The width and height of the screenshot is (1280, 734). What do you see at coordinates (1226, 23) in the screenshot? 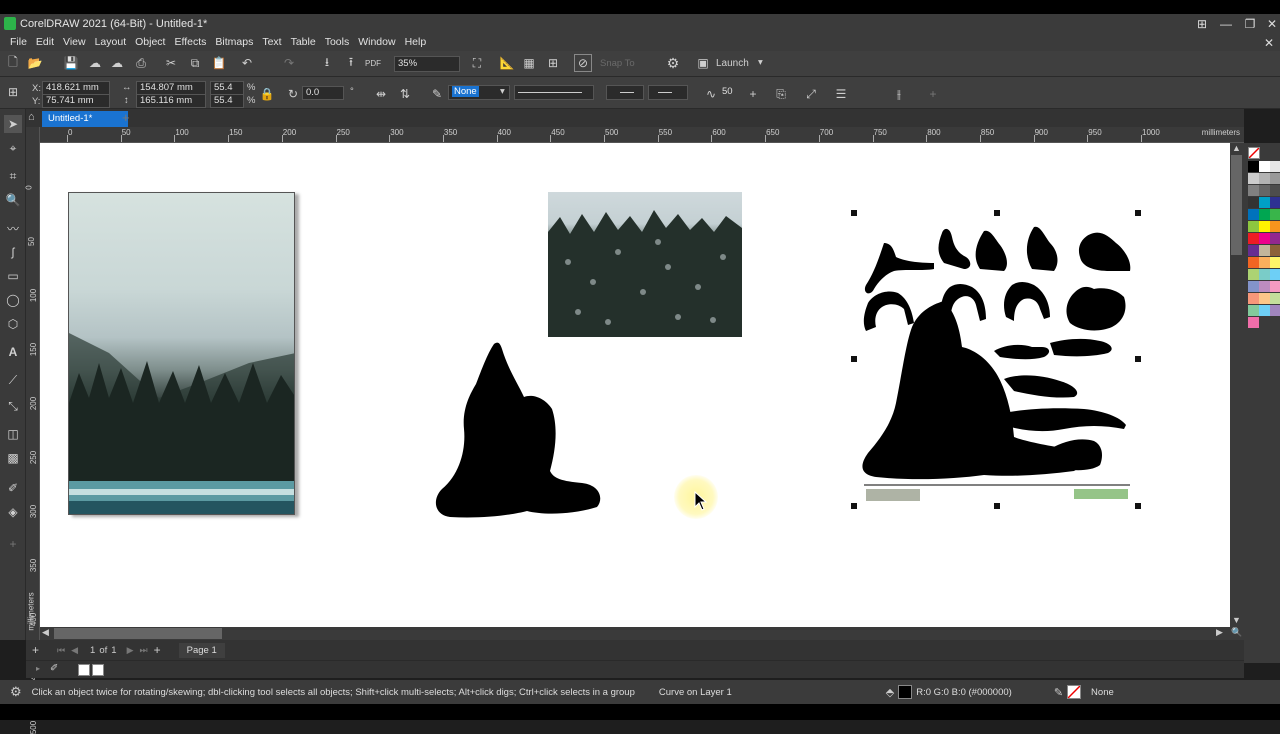
I see `minimize-button: —` at bounding box center [1226, 23].